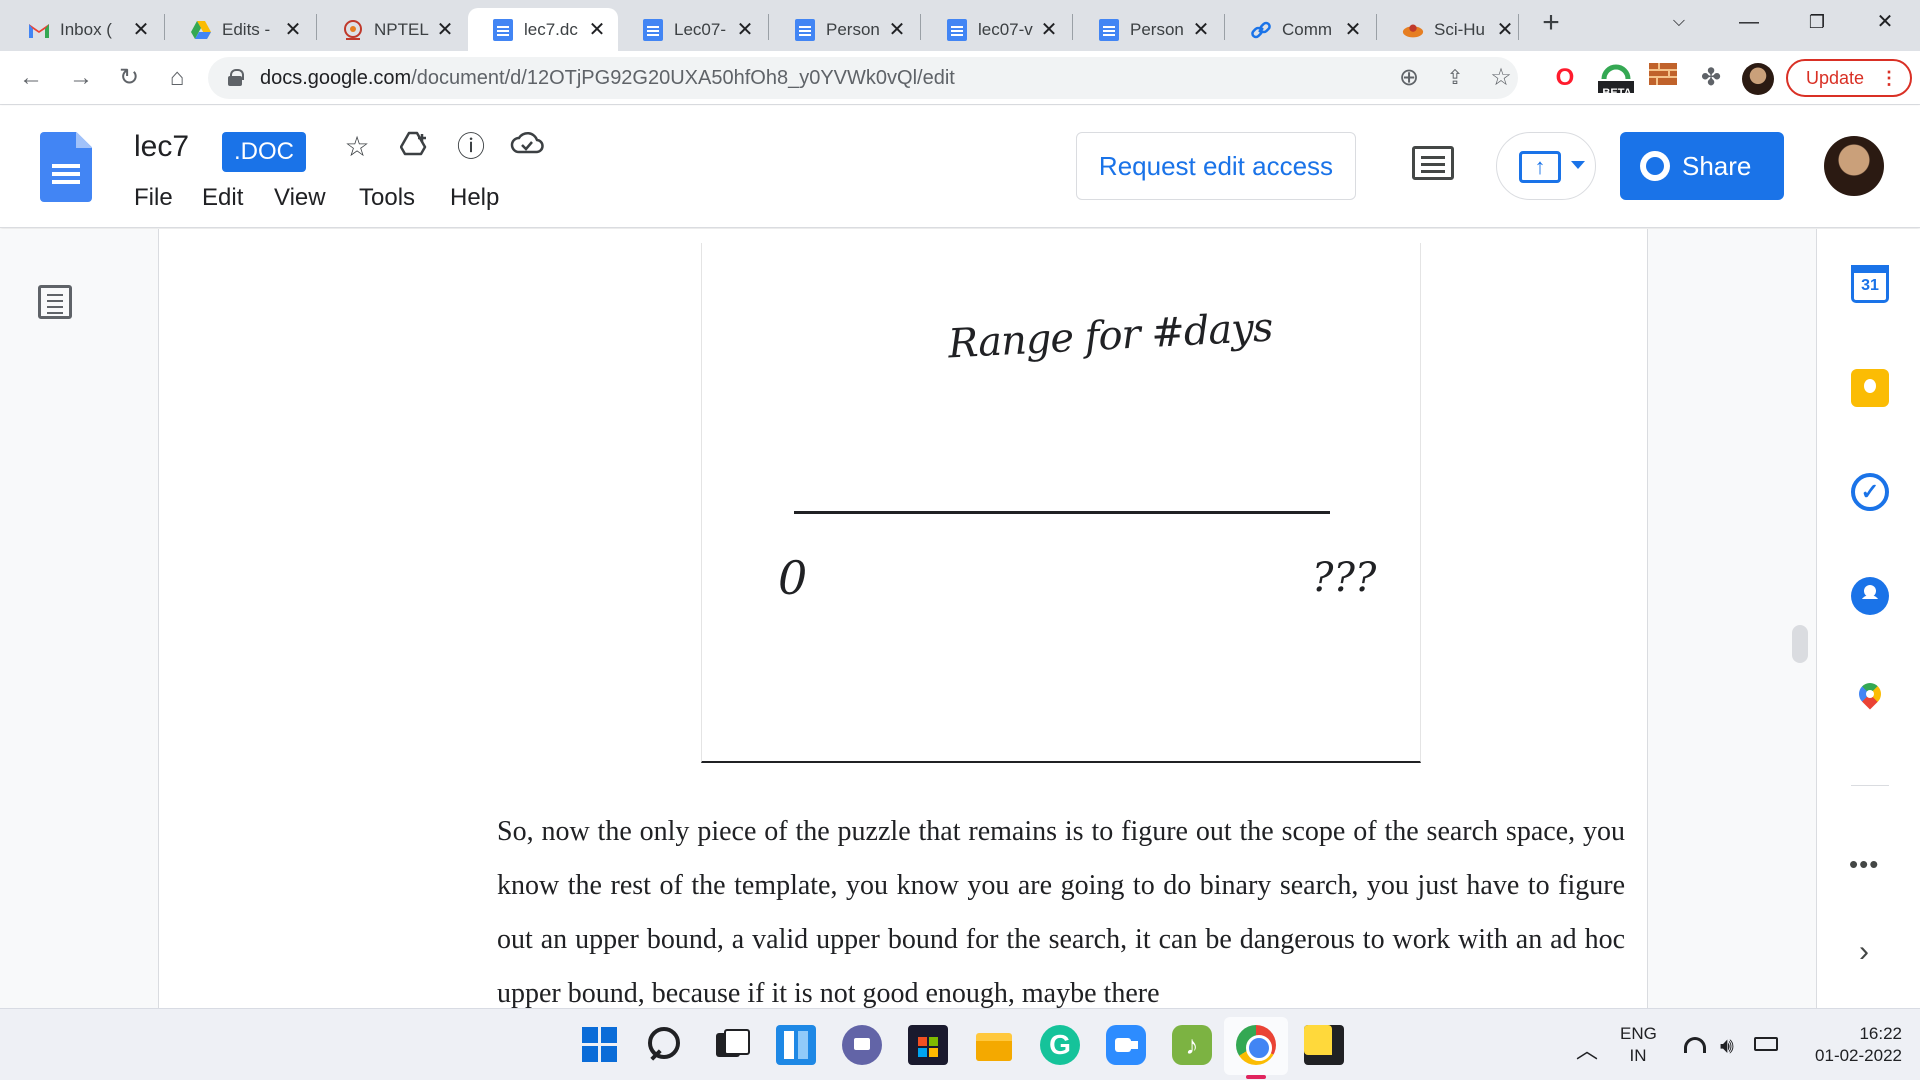 This screenshot has height=1080, width=1920. I want to click on document-title: lec7, so click(161, 147).